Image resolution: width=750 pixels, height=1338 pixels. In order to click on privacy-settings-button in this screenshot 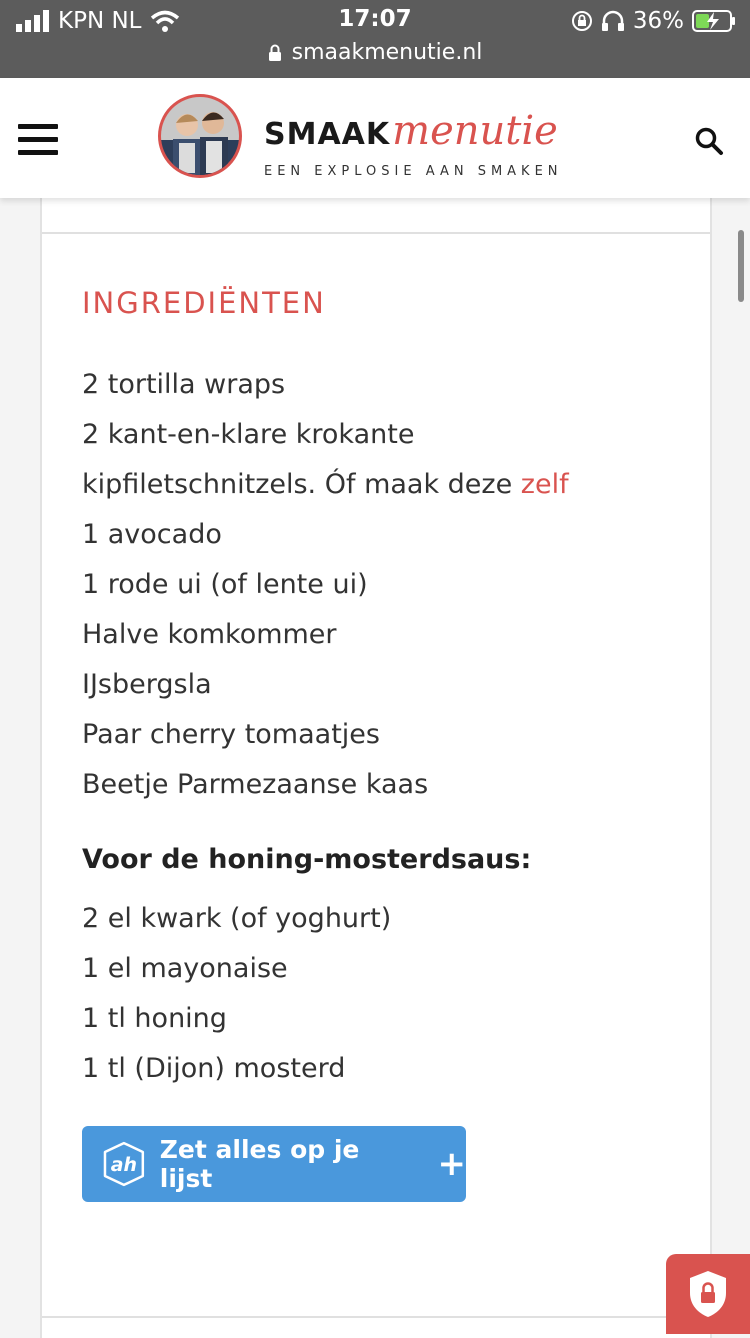, I will do `click(708, 1294)`.